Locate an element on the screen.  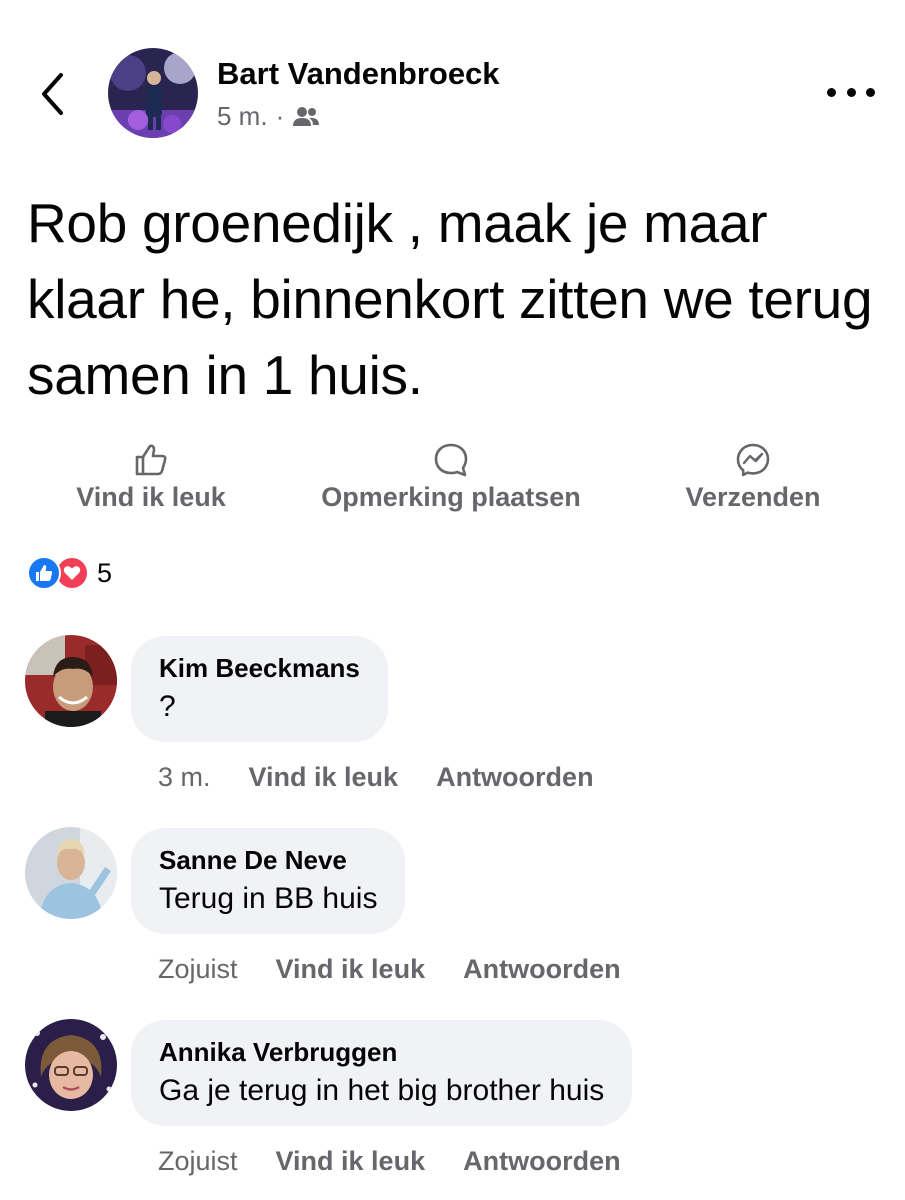
thumbs-up-icon is located at coordinates (151, 460).